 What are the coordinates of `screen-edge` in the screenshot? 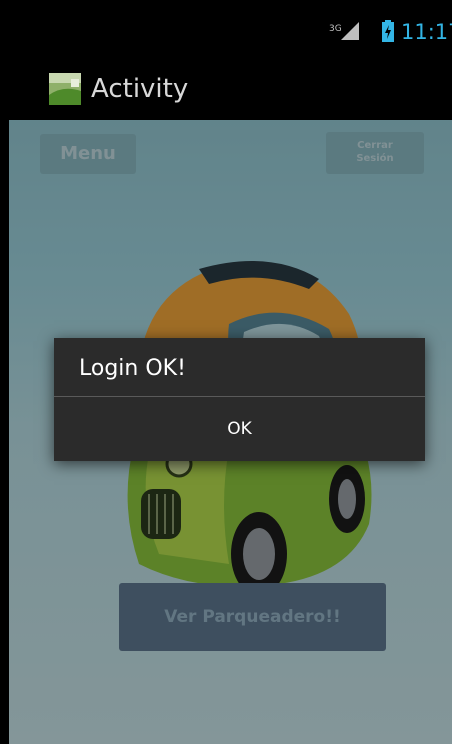 It's located at (4, 372).